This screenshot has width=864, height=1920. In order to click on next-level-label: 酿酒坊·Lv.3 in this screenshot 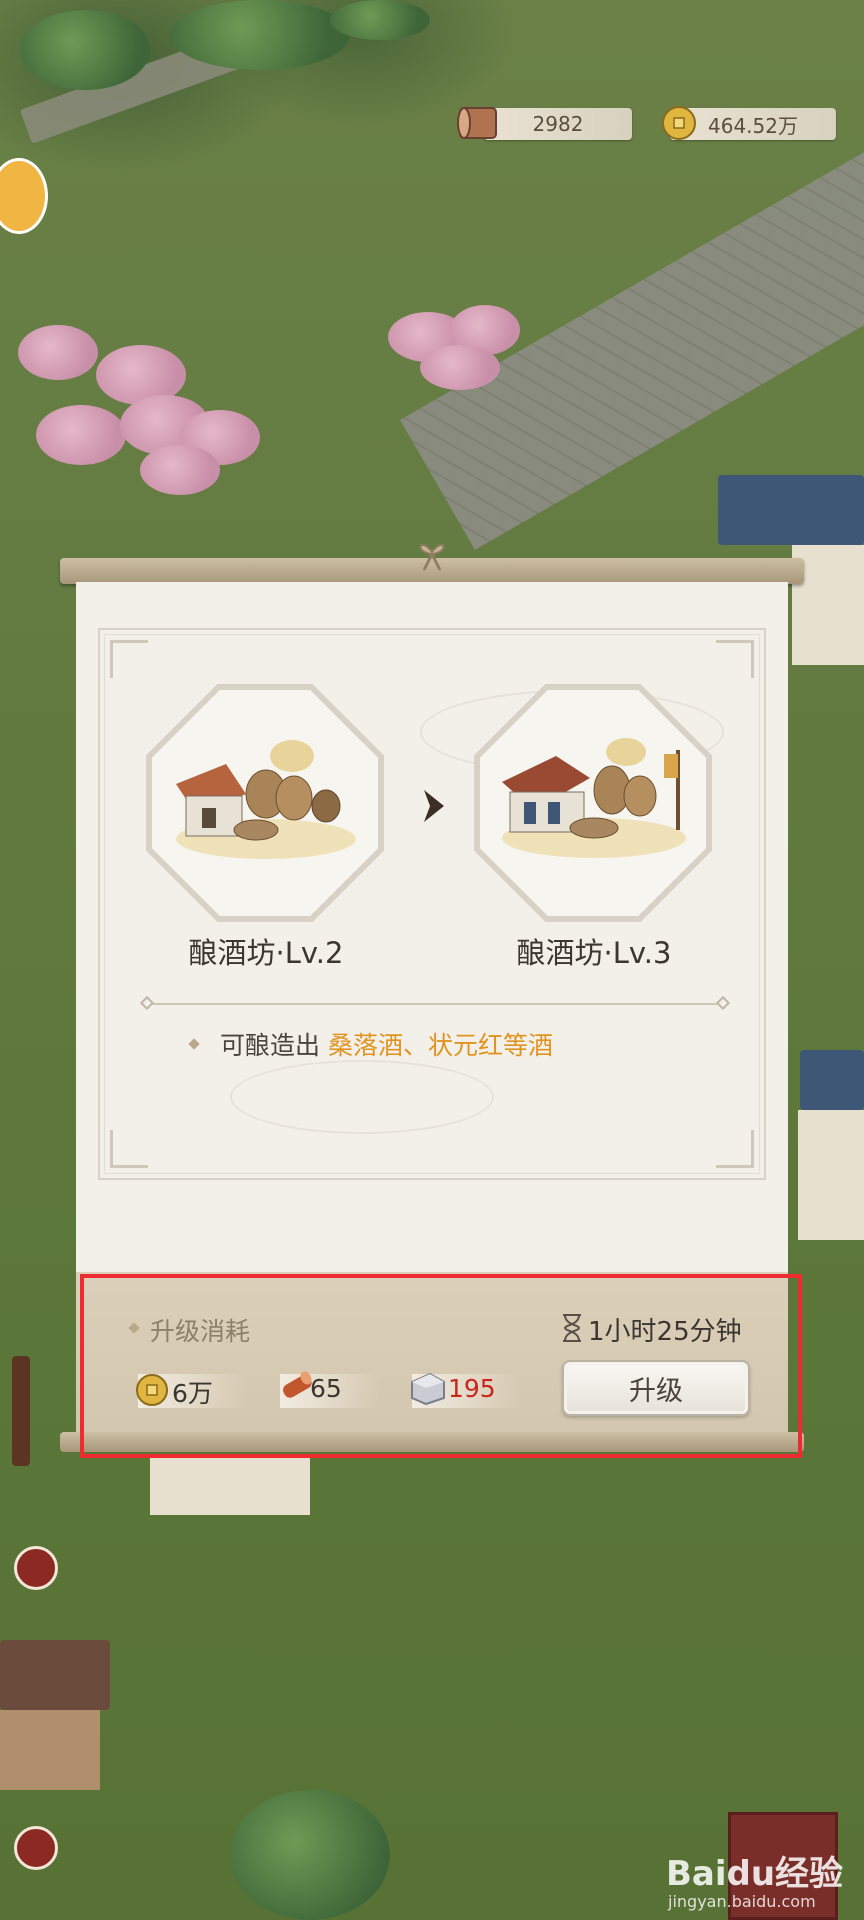, I will do `click(594, 953)`.